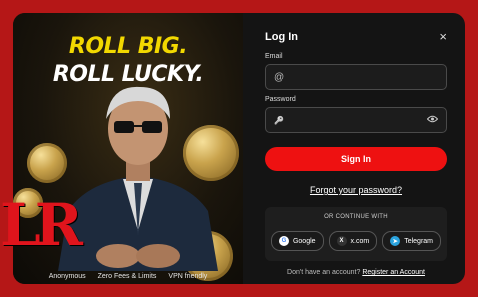 This screenshot has width=478, height=297. Describe the element at coordinates (393, 272) in the screenshot. I see `register-link: Register an Account` at that location.